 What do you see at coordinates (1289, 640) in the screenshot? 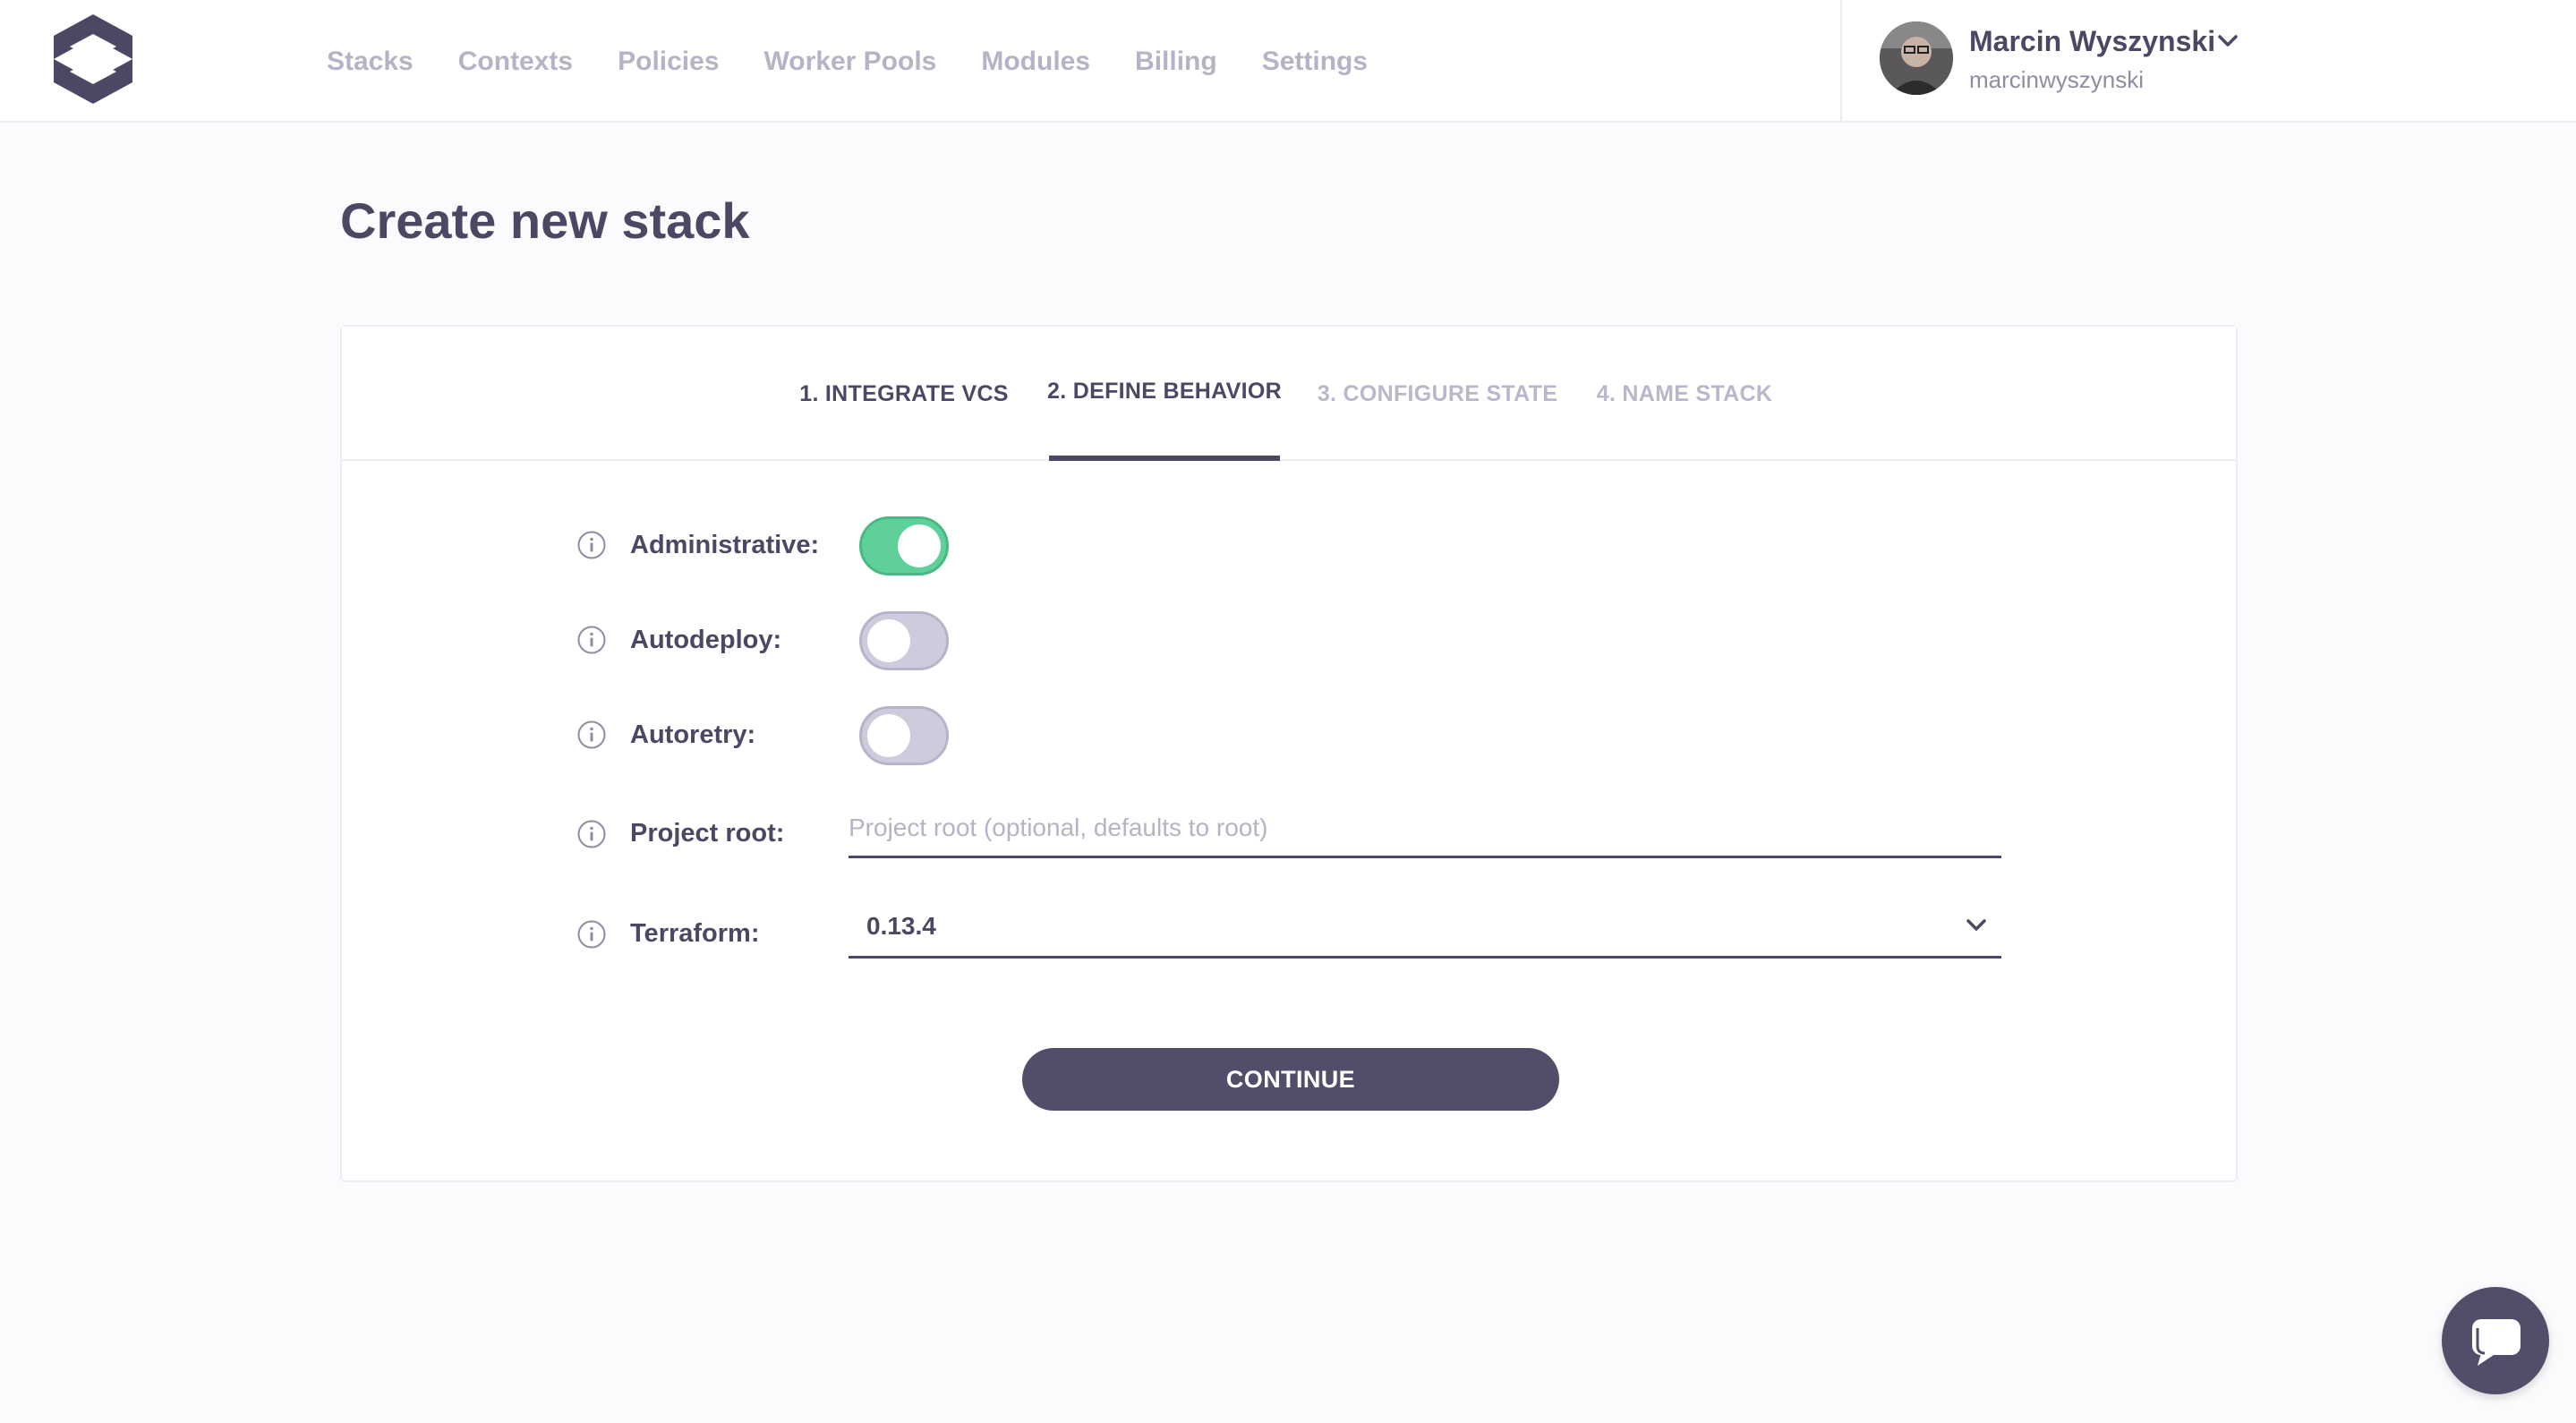
I see `autodeploy-row: Autodeploy:` at bounding box center [1289, 640].